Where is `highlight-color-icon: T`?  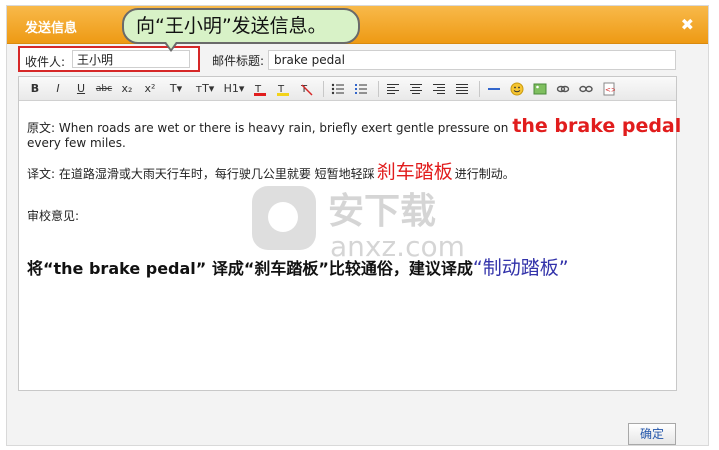 highlight-color-icon: T is located at coordinates (283, 89).